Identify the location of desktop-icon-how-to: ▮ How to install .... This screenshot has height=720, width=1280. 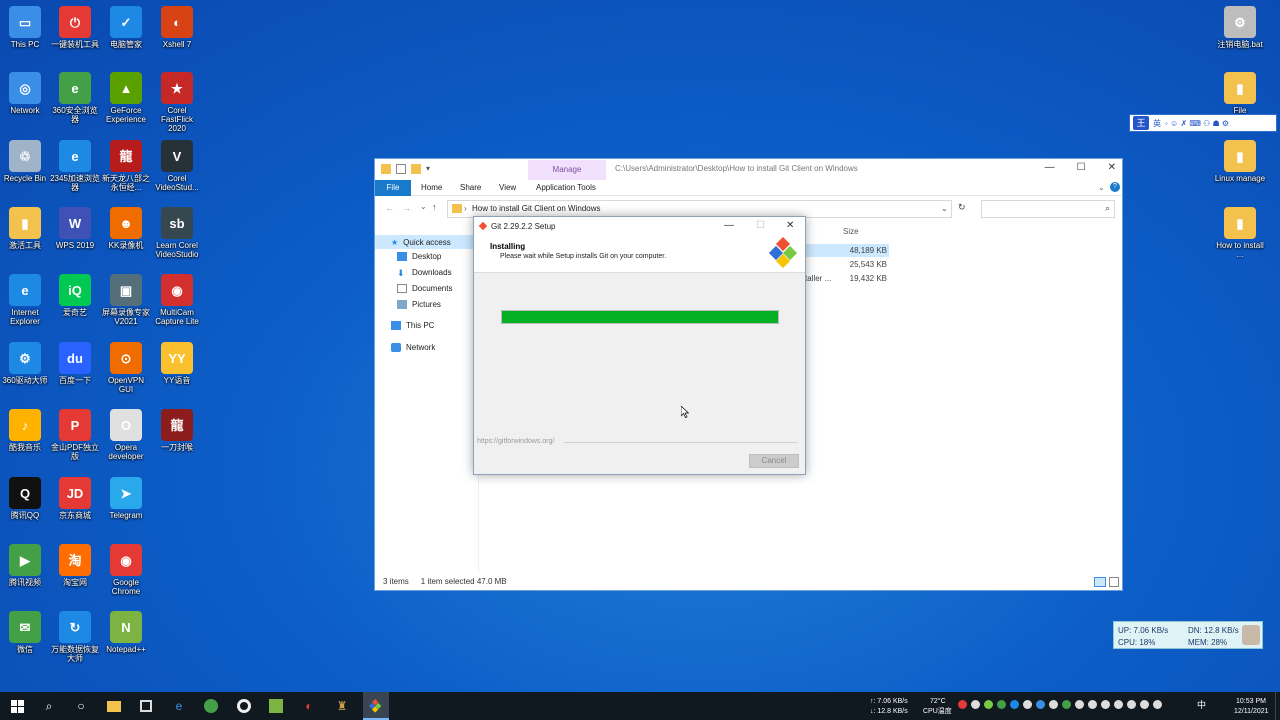
(1240, 233).